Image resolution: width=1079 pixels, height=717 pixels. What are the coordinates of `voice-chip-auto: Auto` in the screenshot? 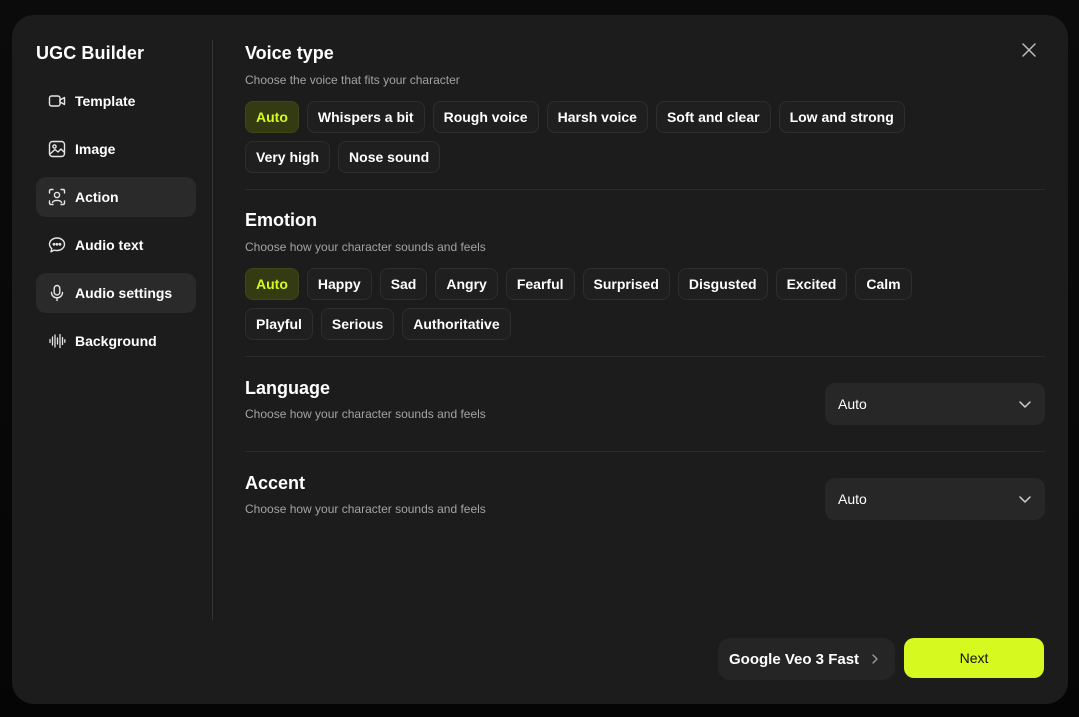 It's located at (272, 117).